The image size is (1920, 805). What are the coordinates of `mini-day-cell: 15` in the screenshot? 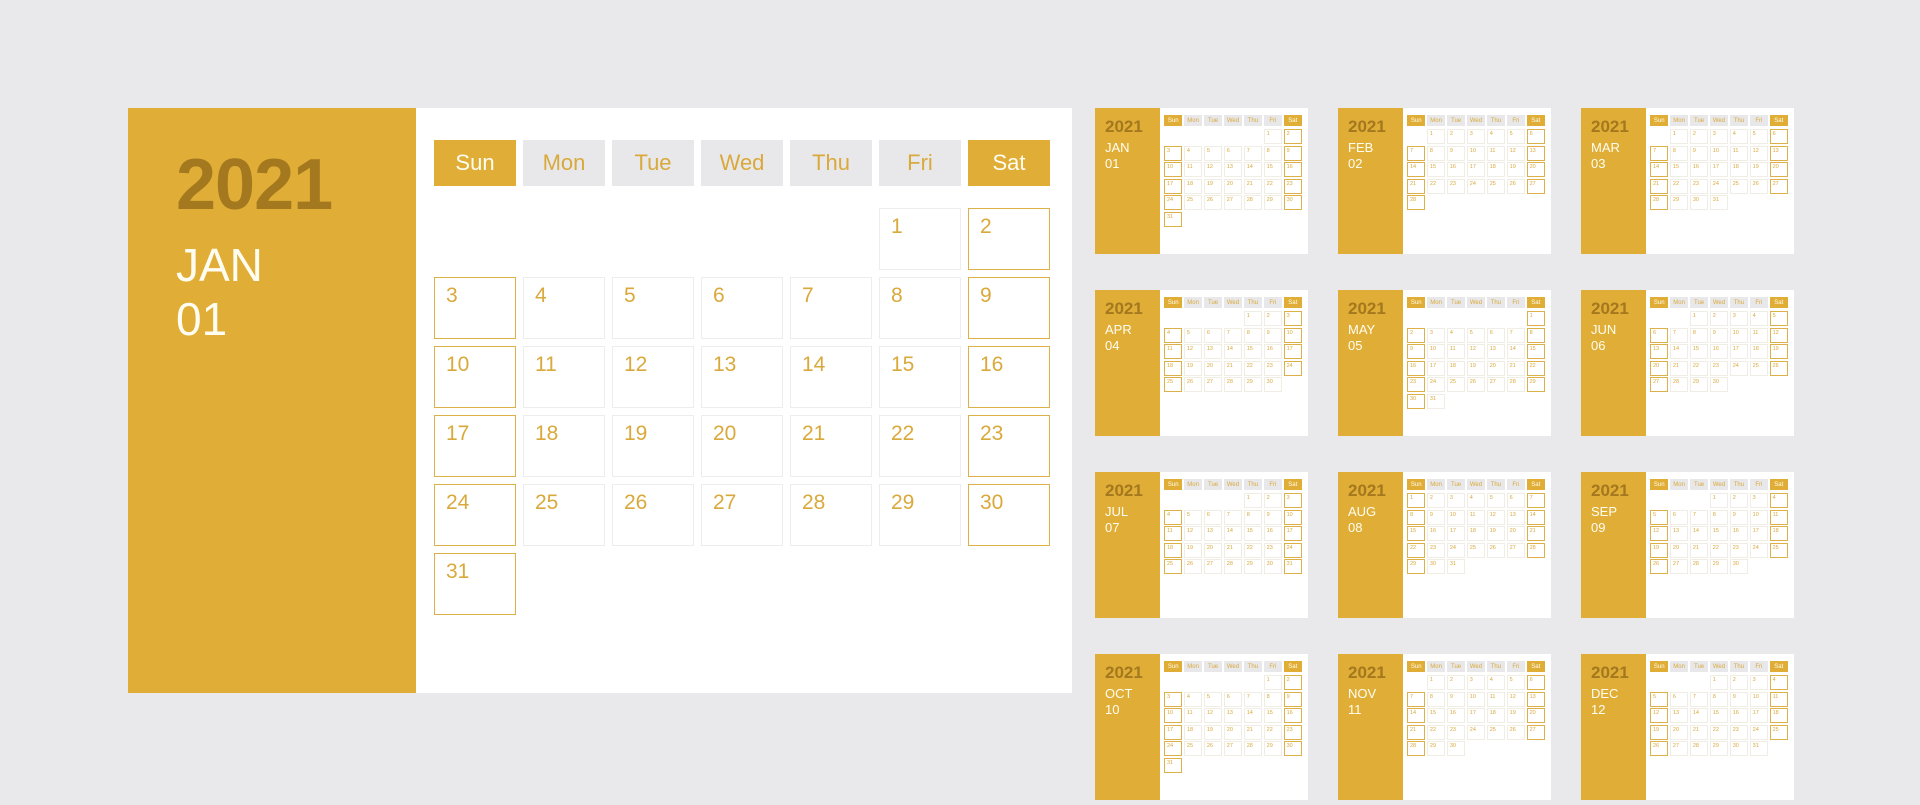 It's located at (1273, 715).